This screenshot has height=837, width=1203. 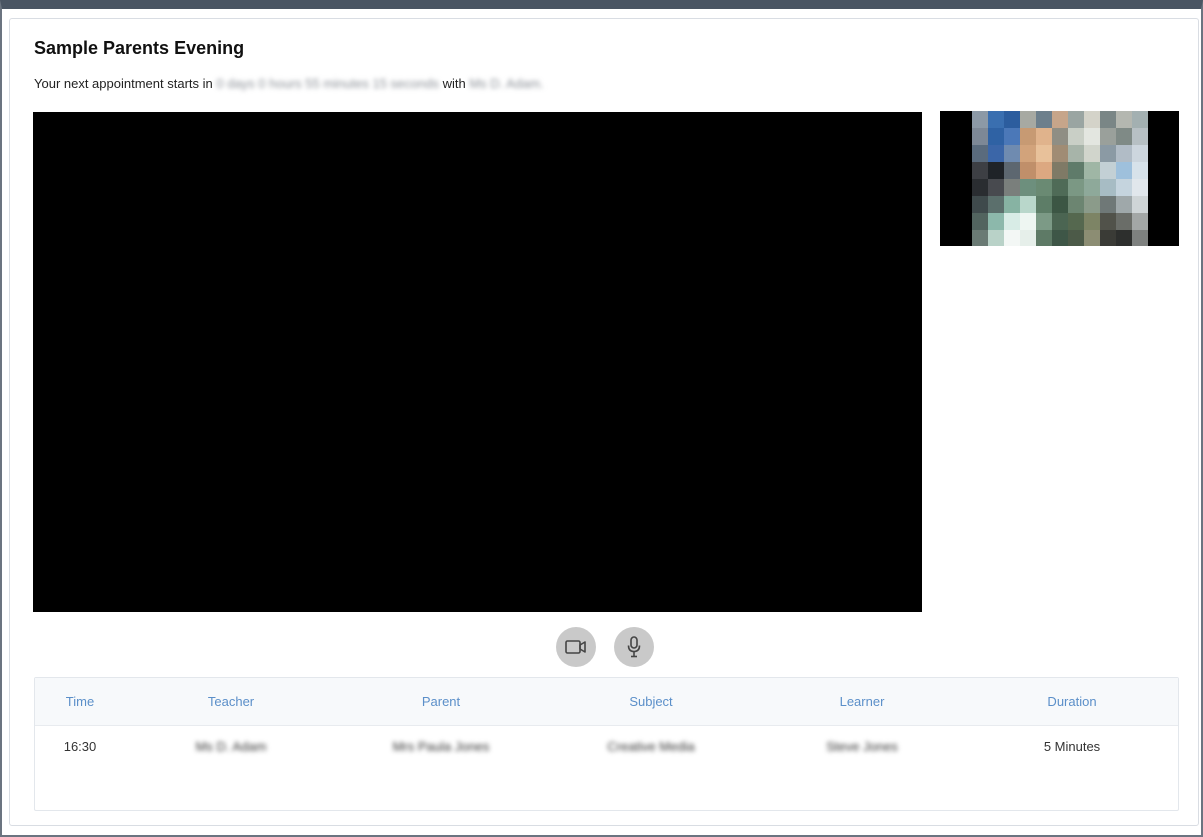 I want to click on page-title: Sample Parents Evening, so click(x=139, y=48).